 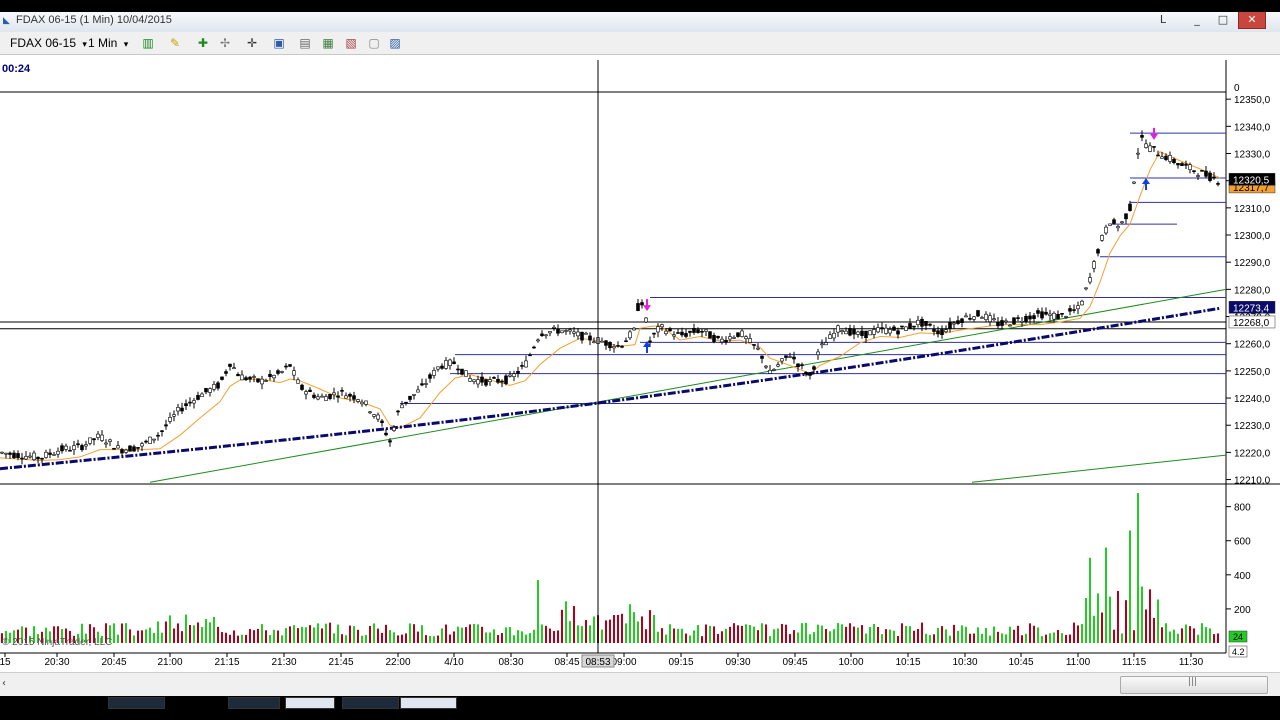 I want to click on crosshair-icon: ✛, so click(x=252, y=43).